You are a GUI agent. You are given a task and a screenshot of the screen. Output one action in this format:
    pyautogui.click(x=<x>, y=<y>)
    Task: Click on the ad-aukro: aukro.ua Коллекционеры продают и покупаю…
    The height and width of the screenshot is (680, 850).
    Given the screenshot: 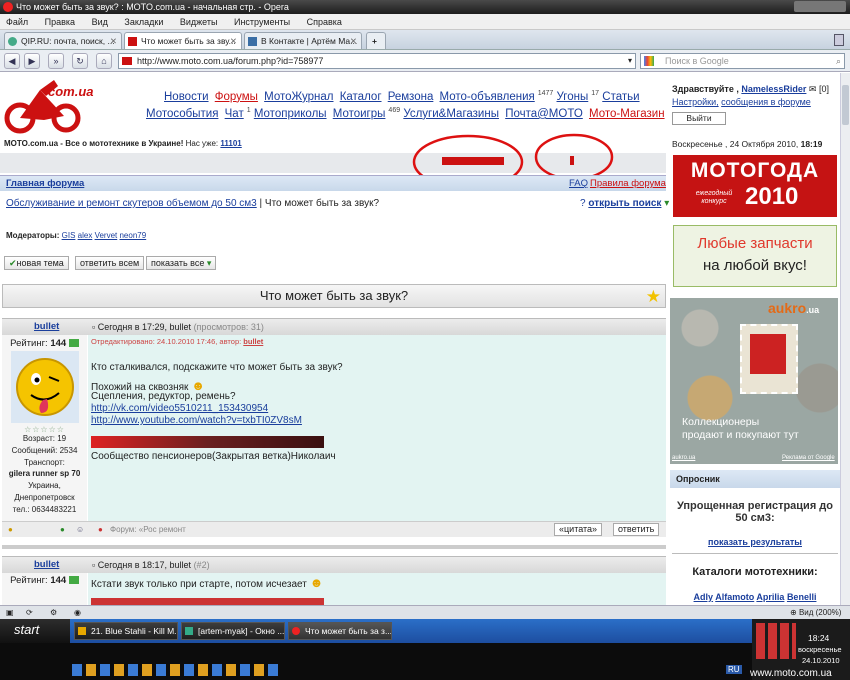 What is the action you would take?
    pyautogui.click(x=754, y=381)
    